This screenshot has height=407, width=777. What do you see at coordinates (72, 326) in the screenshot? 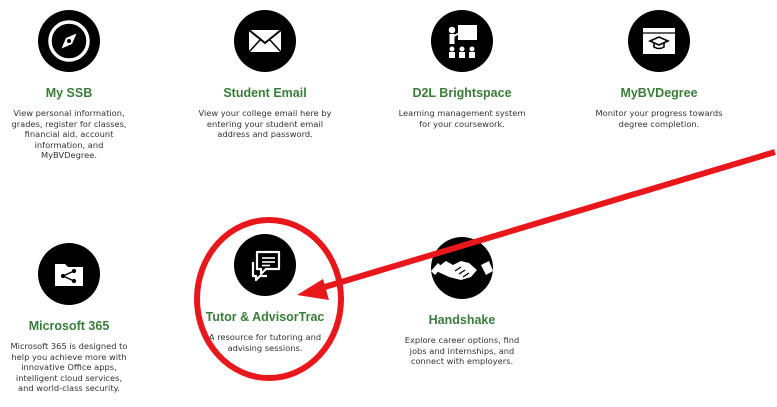
I see `tile-title: Microsoft 365` at bounding box center [72, 326].